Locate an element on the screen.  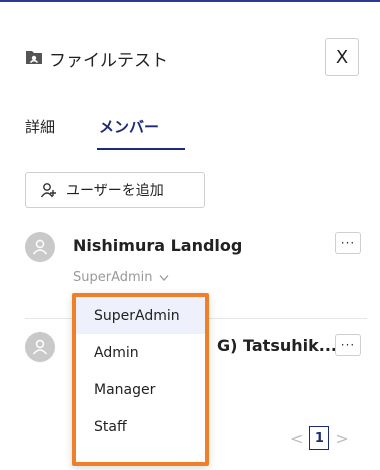
page-title: ファイルテスト is located at coordinates (108, 61).